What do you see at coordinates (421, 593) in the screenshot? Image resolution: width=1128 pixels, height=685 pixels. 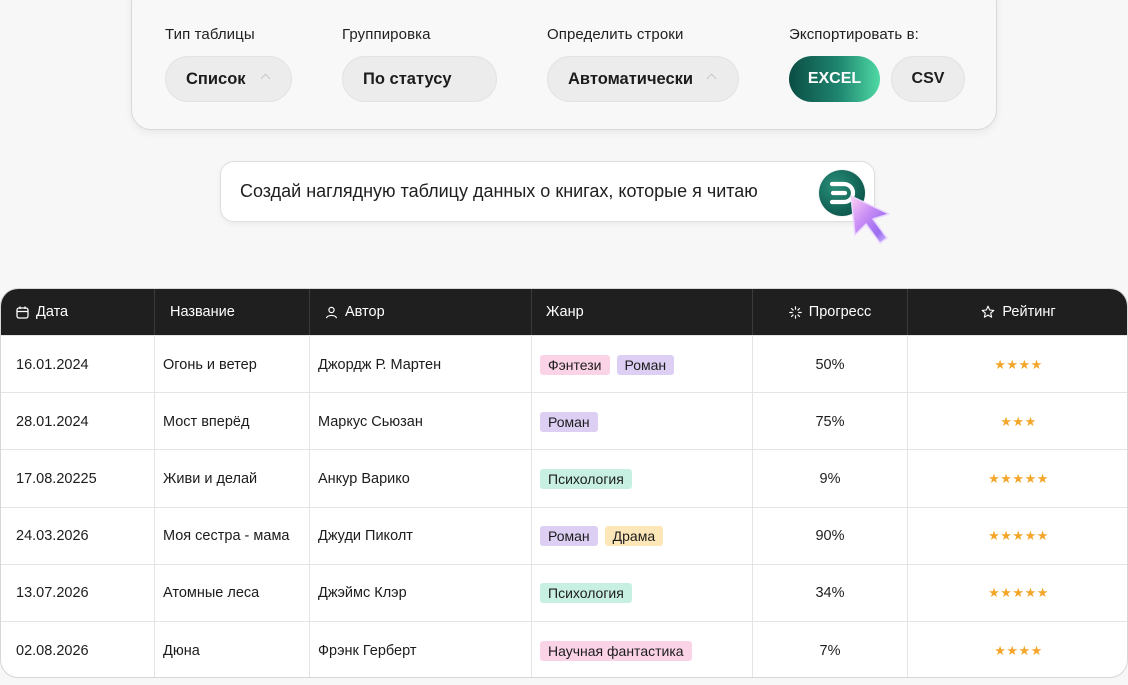 I see `cell-author: Джэймс Клэр` at bounding box center [421, 593].